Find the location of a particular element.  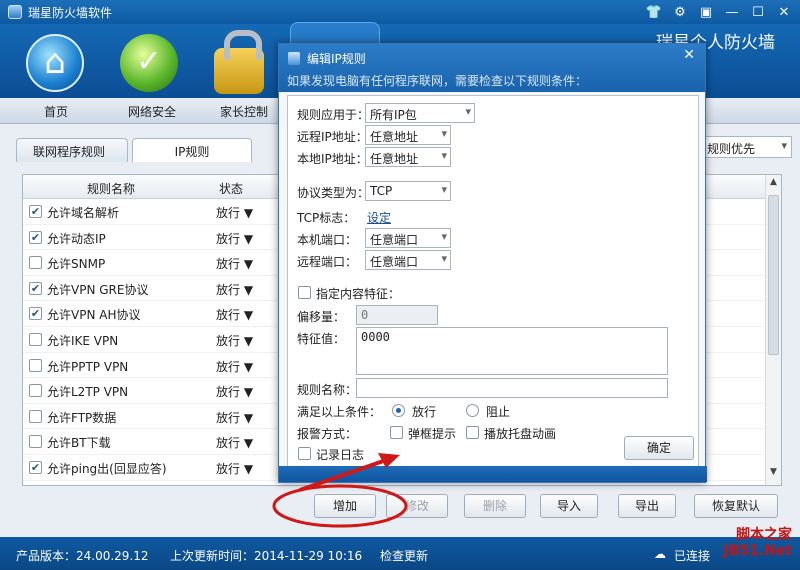

allow-label: 放行 is located at coordinates (424, 412).